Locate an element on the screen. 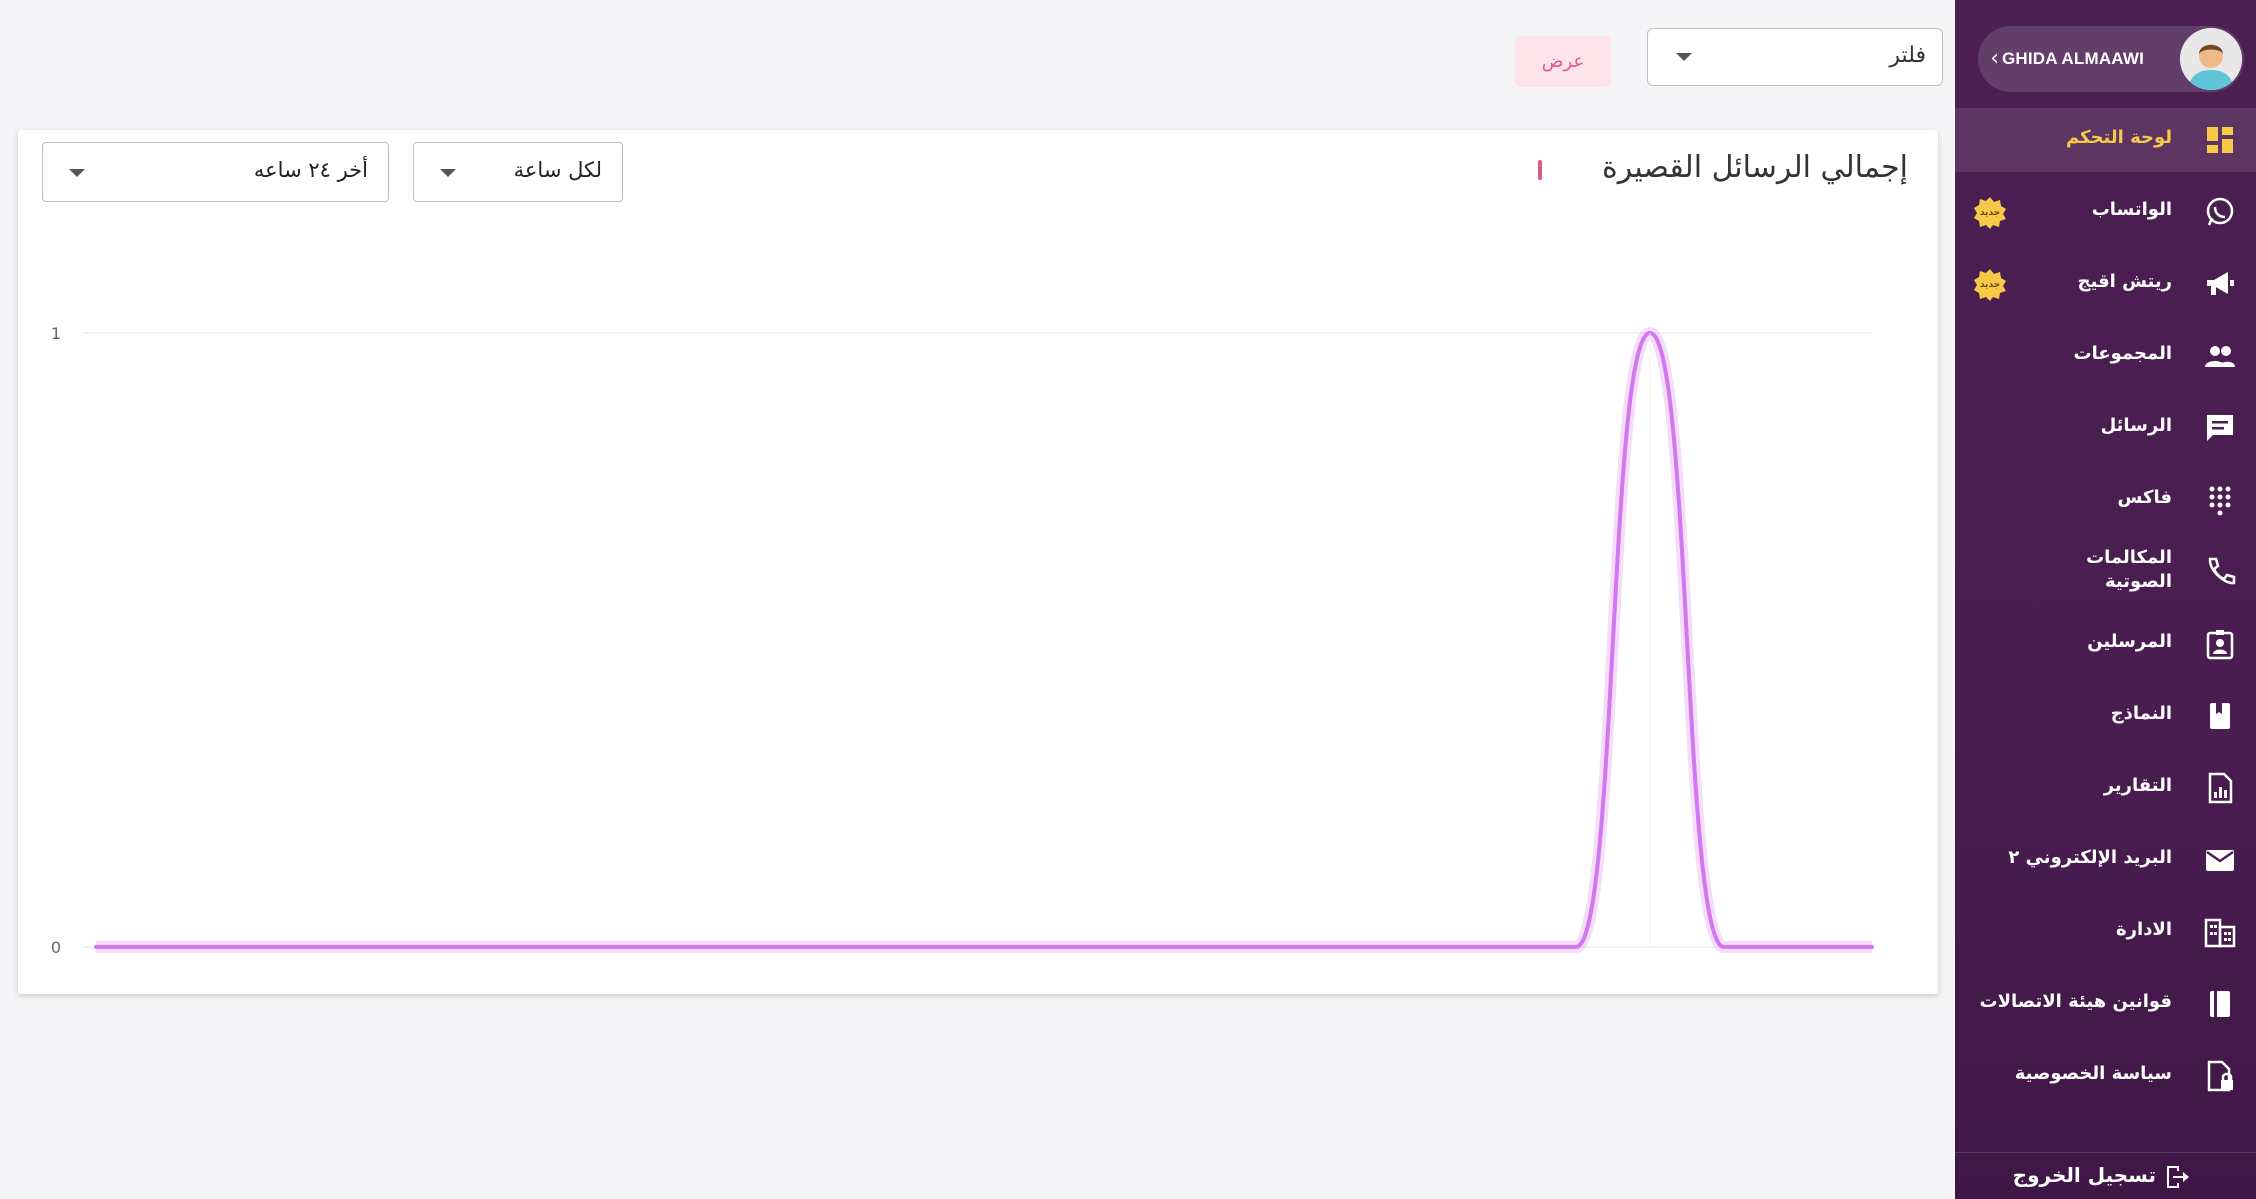 The image size is (2256, 1199). sidebar-item-groups: المجموعات is located at coordinates (2105, 356).